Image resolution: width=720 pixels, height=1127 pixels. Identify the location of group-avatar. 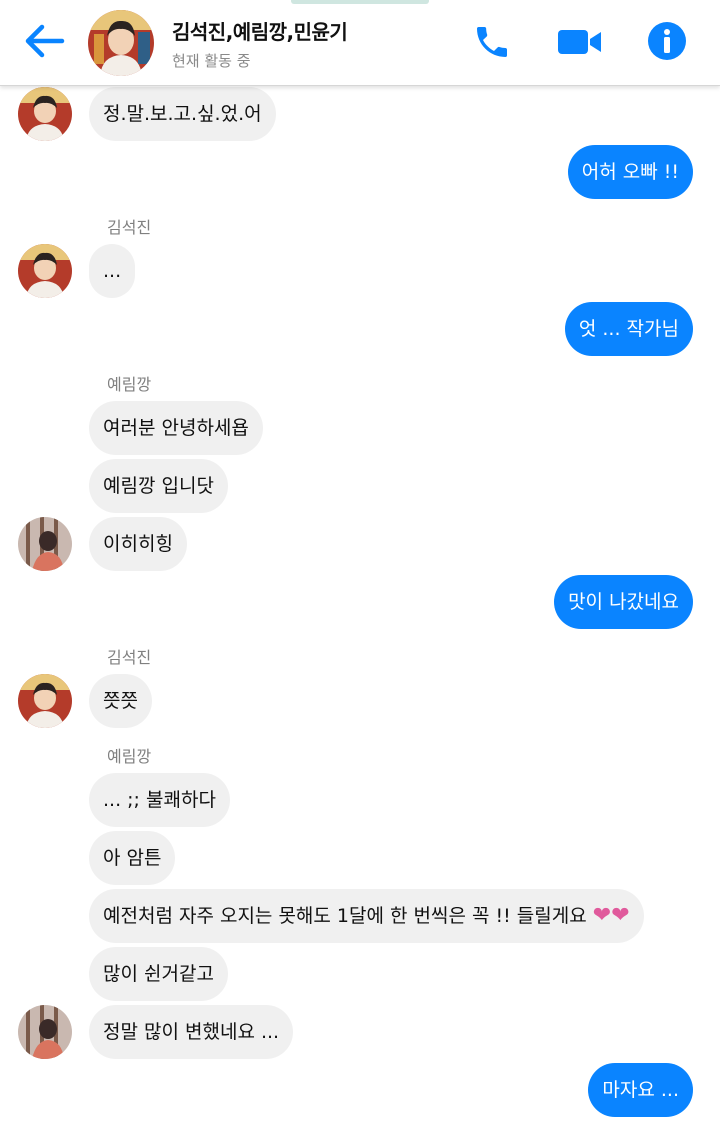
(121, 43).